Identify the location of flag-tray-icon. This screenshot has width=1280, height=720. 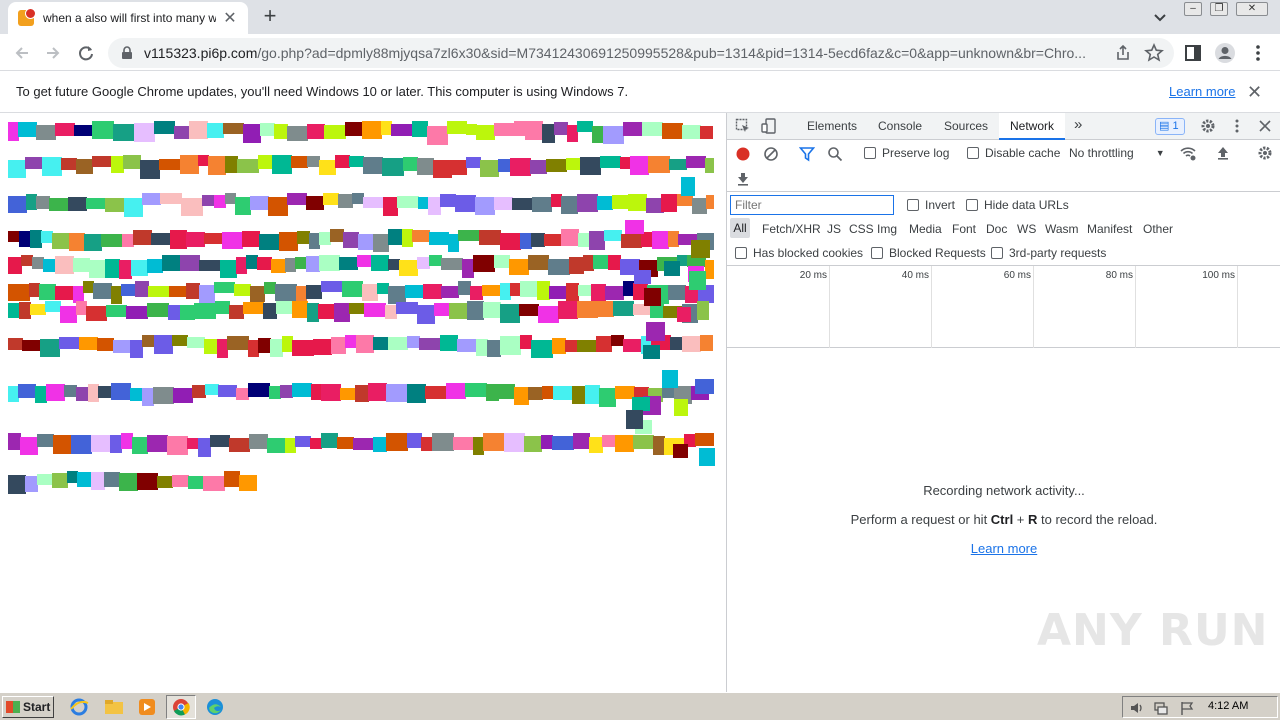
(1187, 708).